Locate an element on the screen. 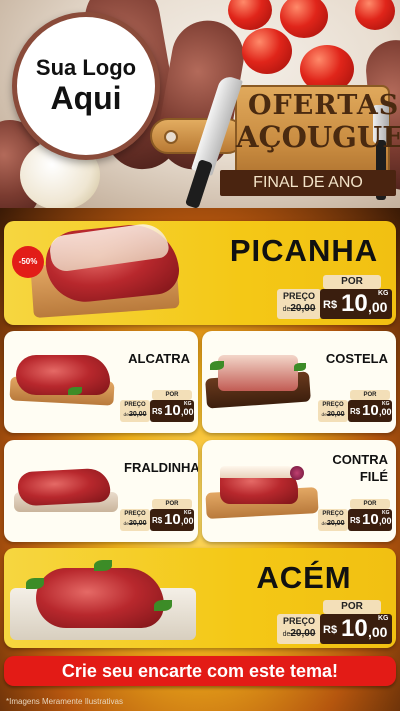 The height and width of the screenshot is (711, 400). product-name-line1: CONTRA is located at coordinates (360, 459).